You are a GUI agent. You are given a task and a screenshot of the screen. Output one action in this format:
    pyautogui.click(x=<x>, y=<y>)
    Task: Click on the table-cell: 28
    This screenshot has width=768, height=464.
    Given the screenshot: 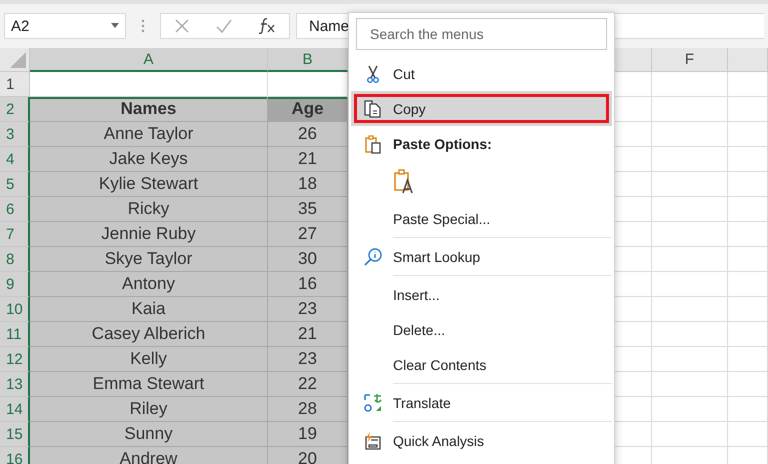 What is the action you would take?
    pyautogui.click(x=308, y=409)
    